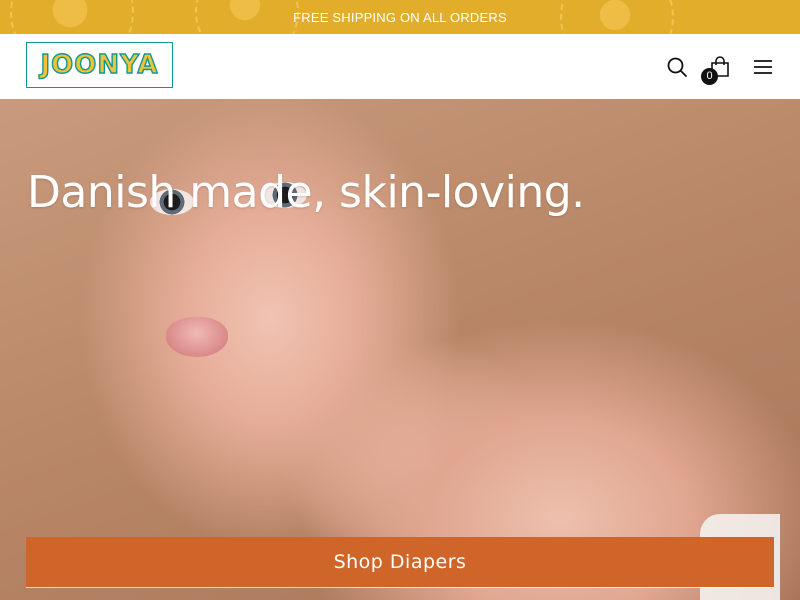 The width and height of the screenshot is (800, 600). What do you see at coordinates (709, 76) in the screenshot?
I see `cart-count-badge: 0` at bounding box center [709, 76].